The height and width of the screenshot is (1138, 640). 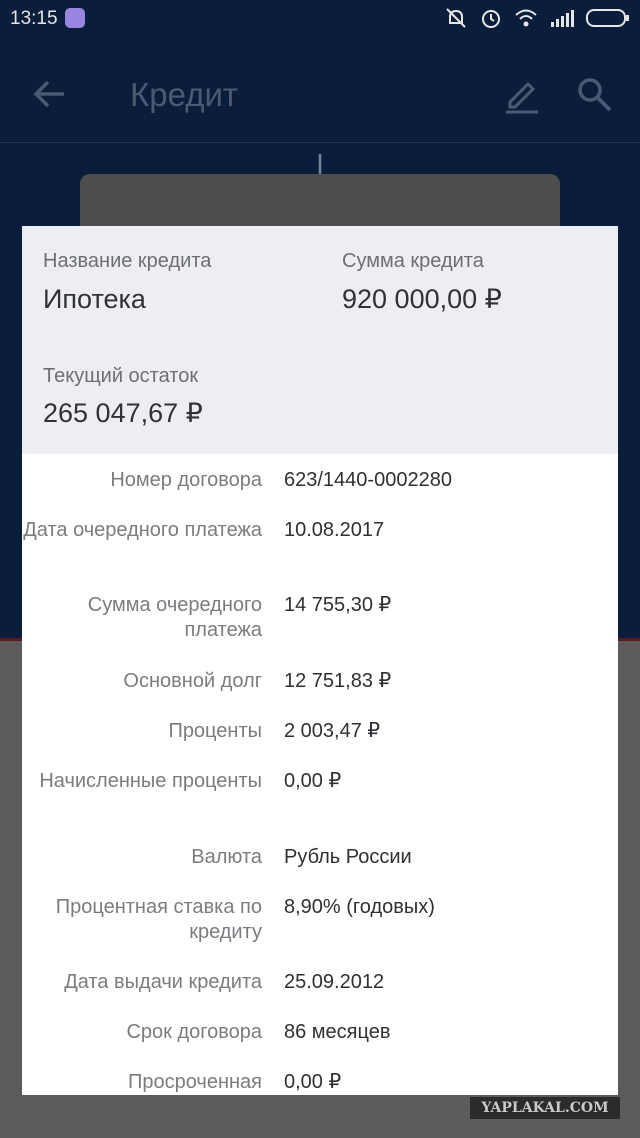 I want to click on detail-value: 10.08.2017, so click(x=334, y=530).